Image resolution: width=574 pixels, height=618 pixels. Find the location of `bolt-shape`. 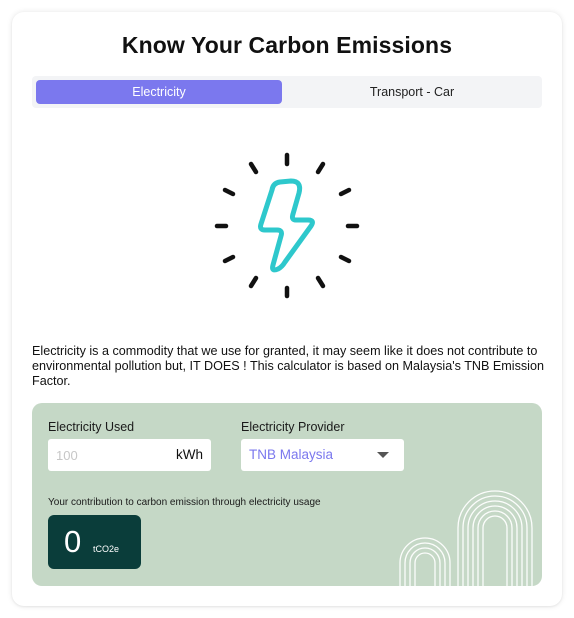

bolt-shape is located at coordinates (286, 225).